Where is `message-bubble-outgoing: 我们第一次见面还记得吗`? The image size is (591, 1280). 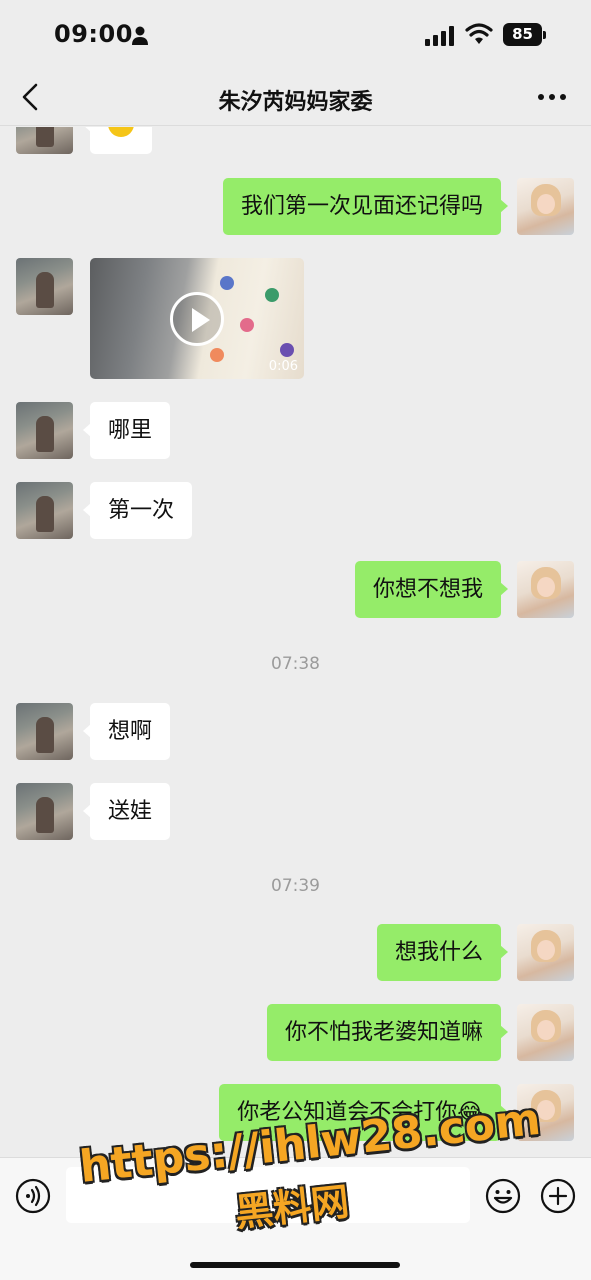 message-bubble-outgoing: 我们第一次见面还记得吗 is located at coordinates (365, 206).